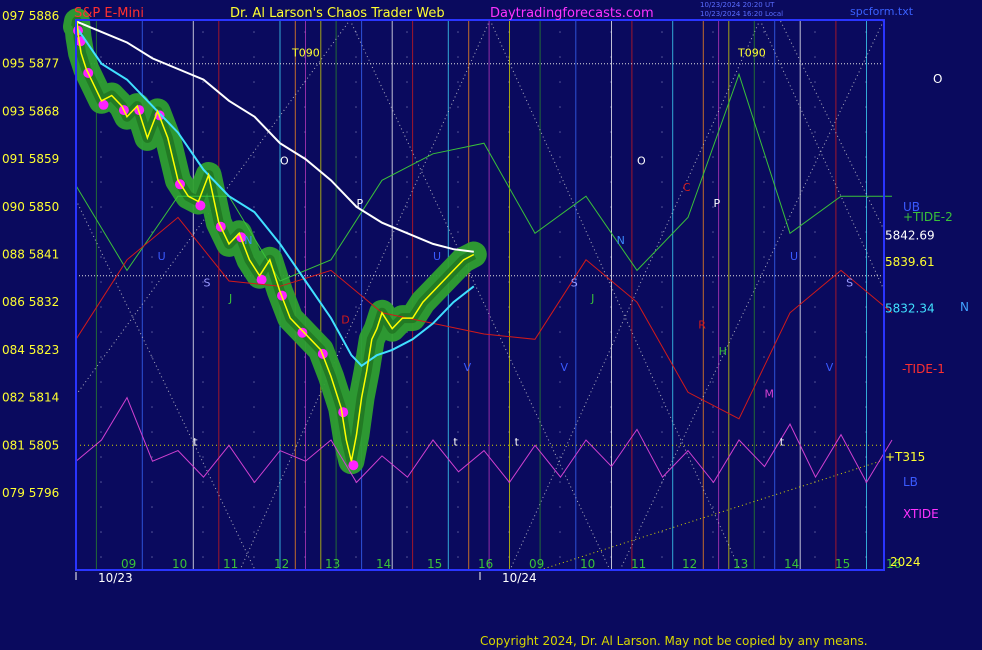  I want to click on plot-letter: M, so click(770, 394).